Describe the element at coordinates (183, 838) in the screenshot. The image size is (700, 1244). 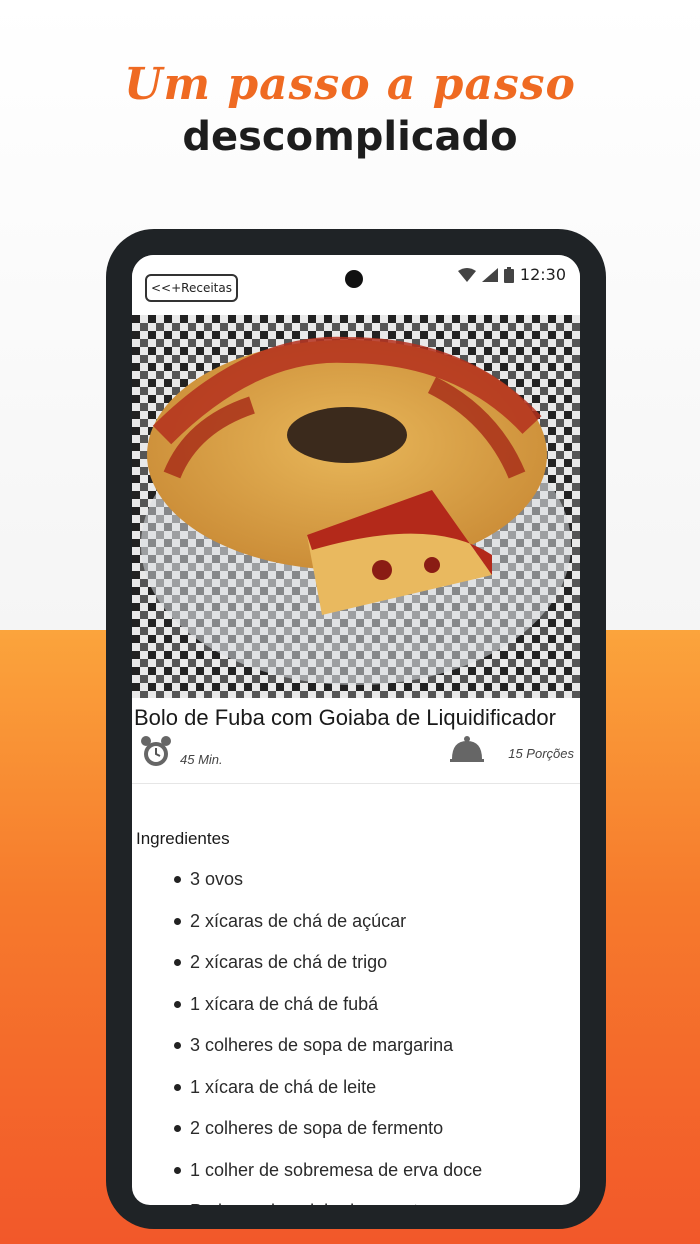
I see `ingredients-heading: Ingredientes` at that location.